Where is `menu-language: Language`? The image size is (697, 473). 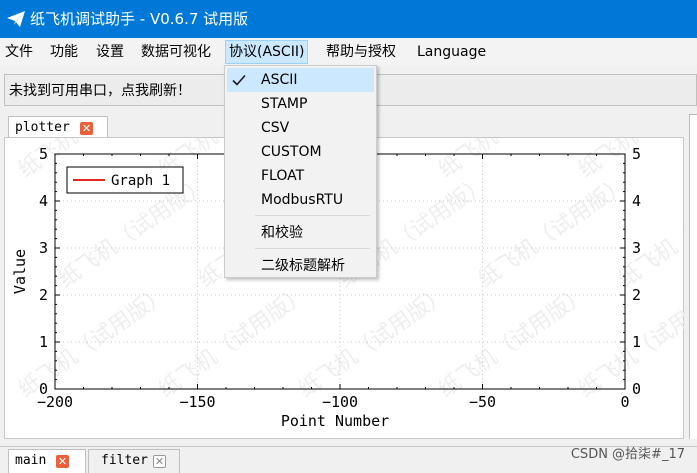 menu-language: Language is located at coordinates (451, 52).